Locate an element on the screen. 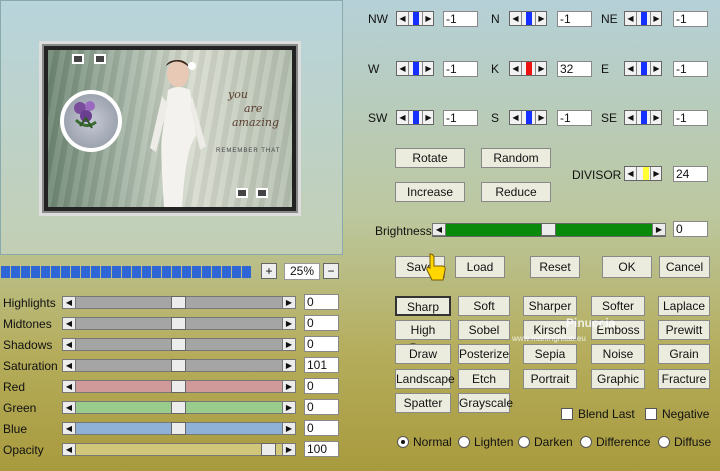 The image size is (720, 471). brightness-slider: ◀ ▶ is located at coordinates (549, 230).